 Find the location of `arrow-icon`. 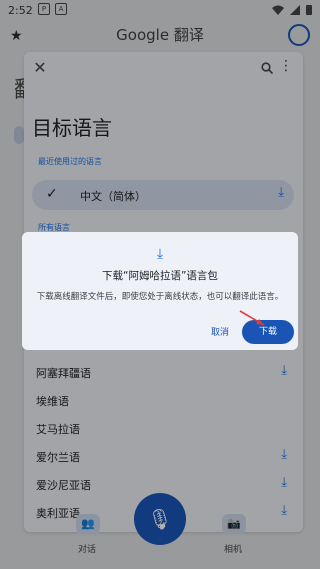

arrow-icon is located at coordinates (252, 318).